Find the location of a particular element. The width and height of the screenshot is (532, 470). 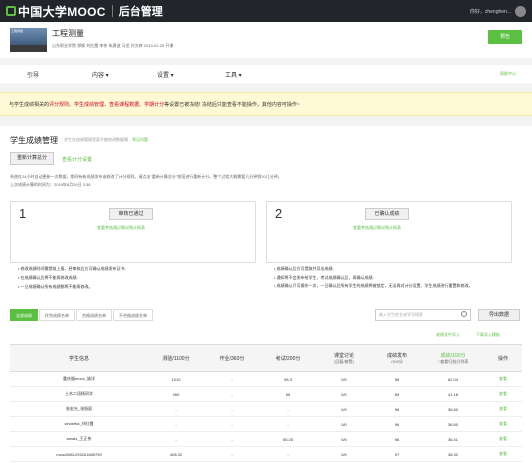

course-thumbnail: 工程测量 is located at coordinates (28, 40).